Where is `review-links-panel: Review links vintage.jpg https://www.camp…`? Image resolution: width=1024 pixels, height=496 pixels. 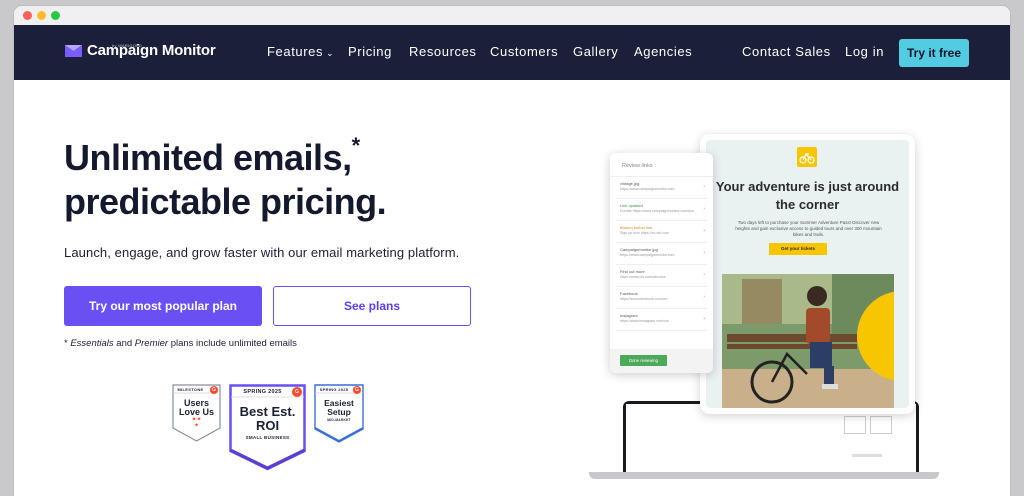
review-links-panel: Review links vintage.jpg https://www.camp… is located at coordinates (661, 263).